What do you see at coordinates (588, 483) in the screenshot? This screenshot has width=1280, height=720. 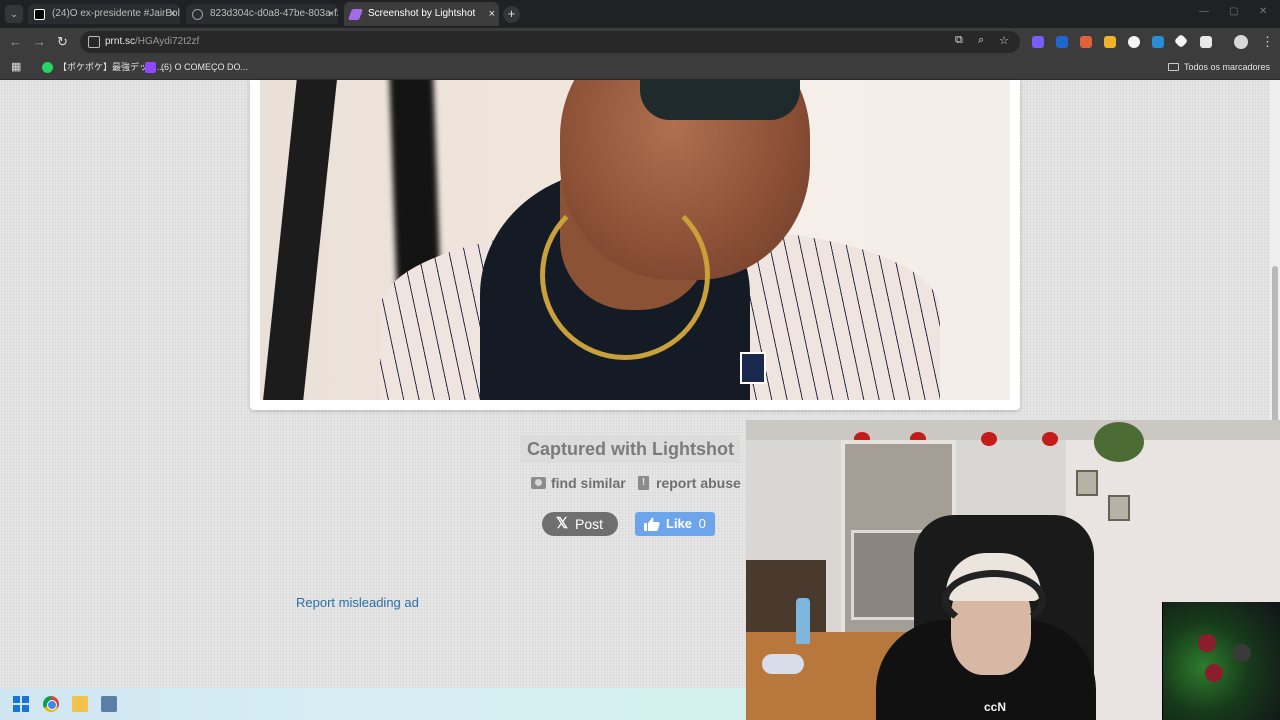 I see `find-similar-label: find similar` at bounding box center [588, 483].